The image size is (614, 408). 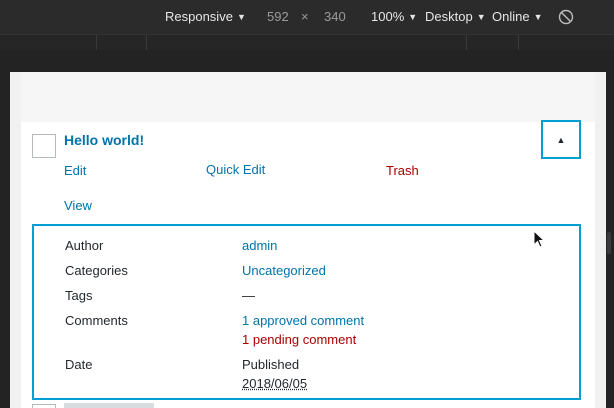 What do you see at coordinates (235, 169) in the screenshot?
I see `quick-edit-link: Quick Edit` at bounding box center [235, 169].